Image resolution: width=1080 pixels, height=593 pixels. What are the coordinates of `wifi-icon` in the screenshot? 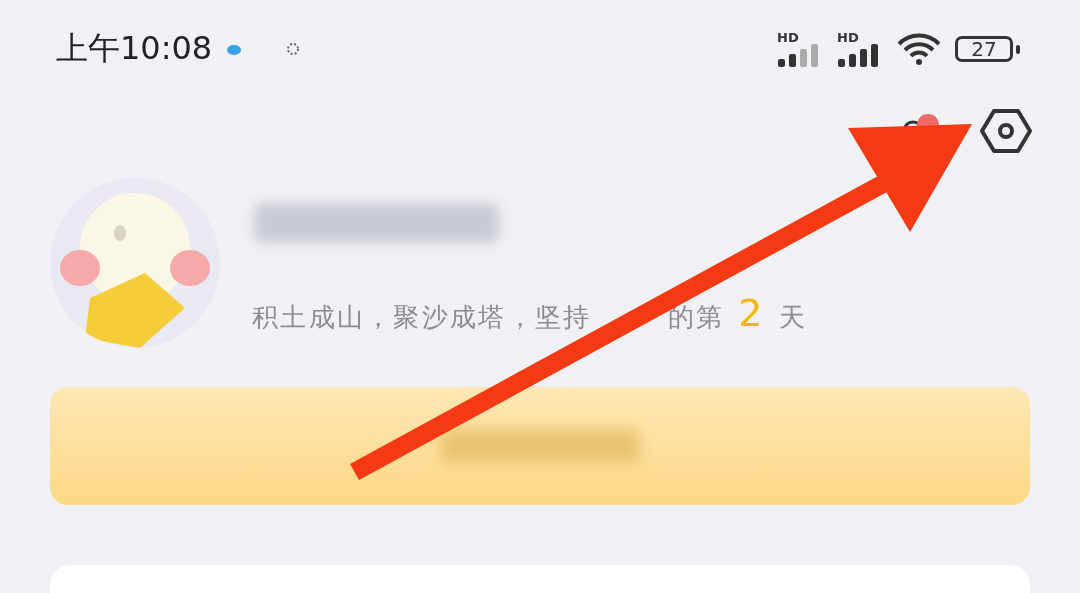 It's located at (919, 49).